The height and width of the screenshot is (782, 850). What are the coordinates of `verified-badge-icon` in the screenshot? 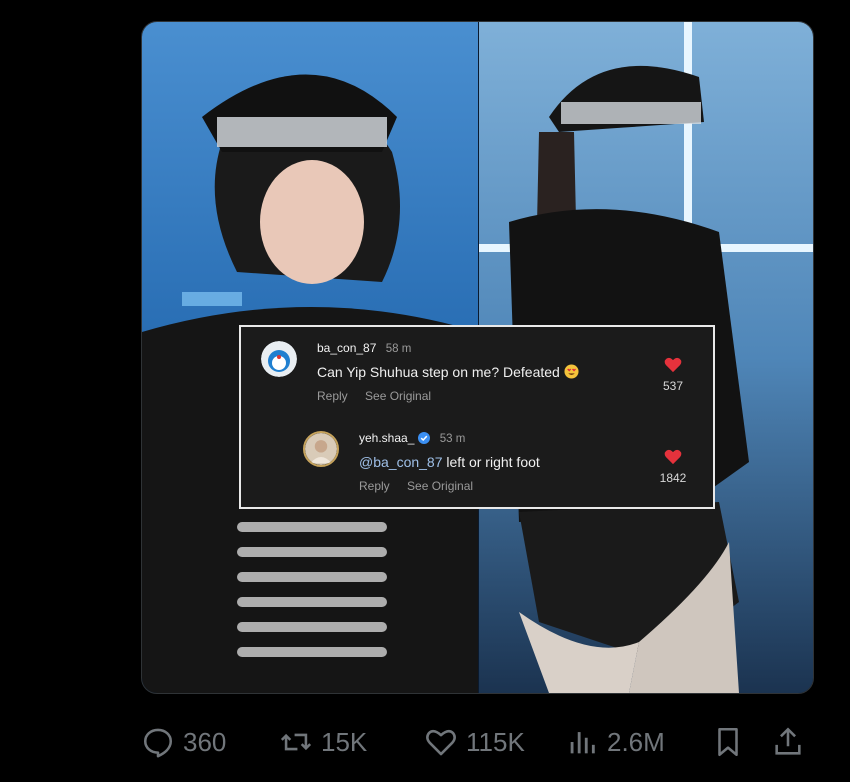 It's located at (424, 438).